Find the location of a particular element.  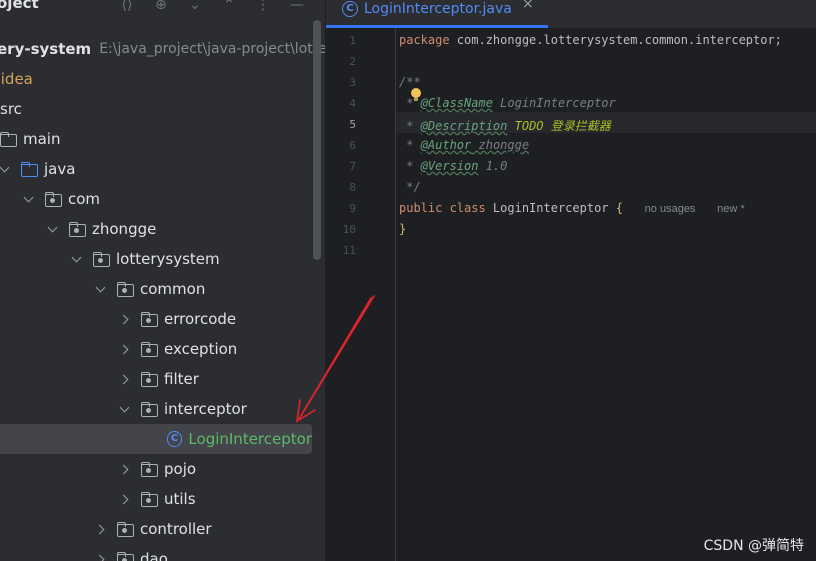

line-number: 6 is located at coordinates (352, 145).